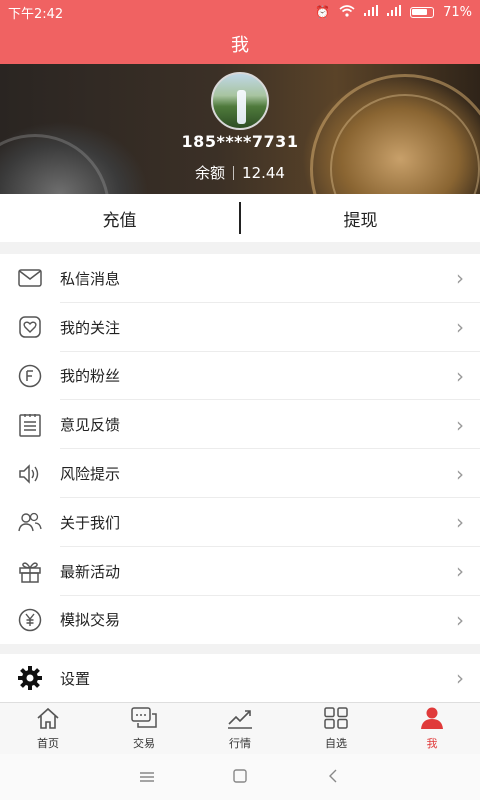  Describe the element at coordinates (30, 425) in the screenshot. I see `feedback-icon` at that location.